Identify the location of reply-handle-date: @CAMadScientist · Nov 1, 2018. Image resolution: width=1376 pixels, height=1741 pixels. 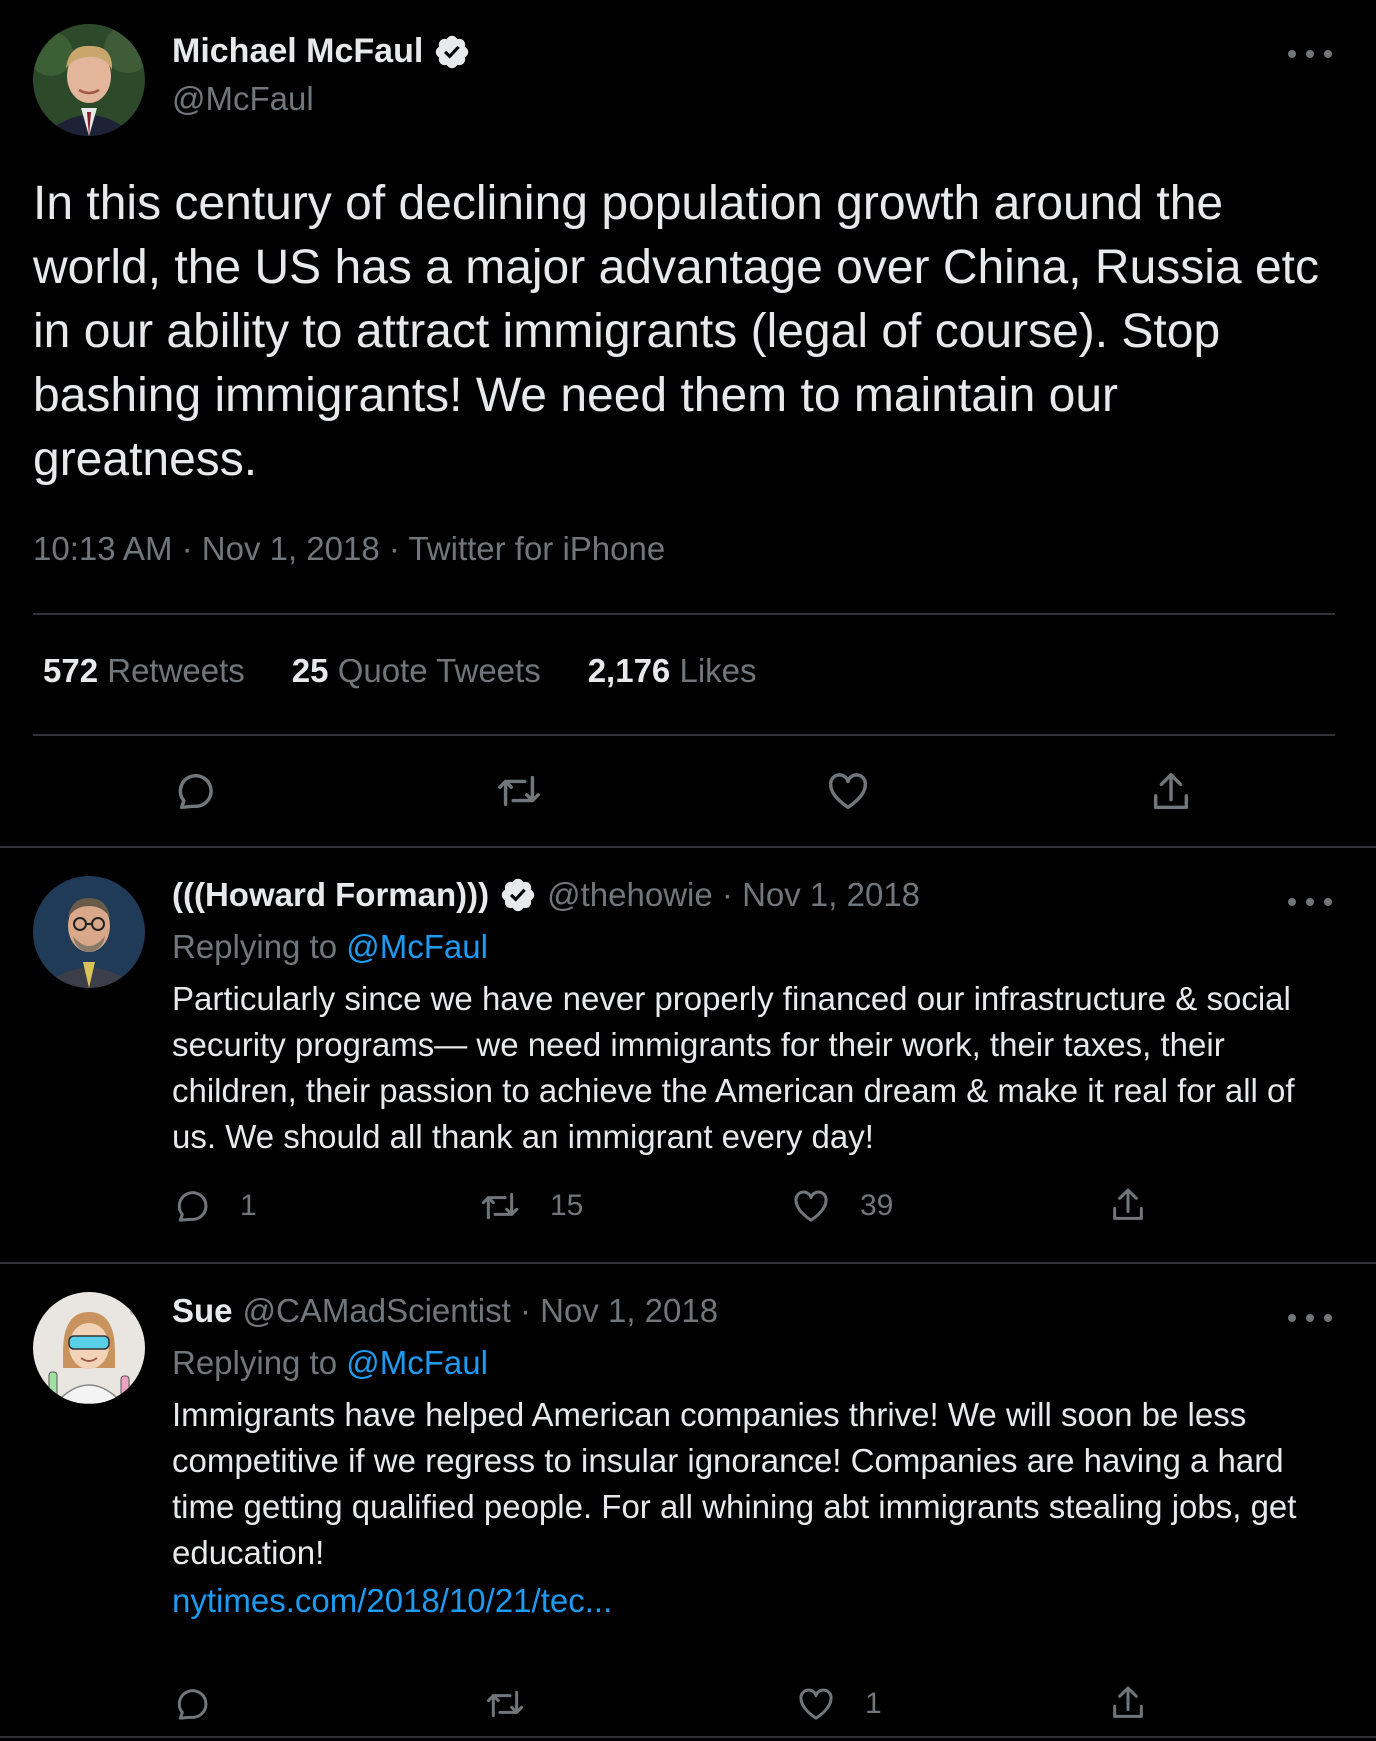
(481, 1311).